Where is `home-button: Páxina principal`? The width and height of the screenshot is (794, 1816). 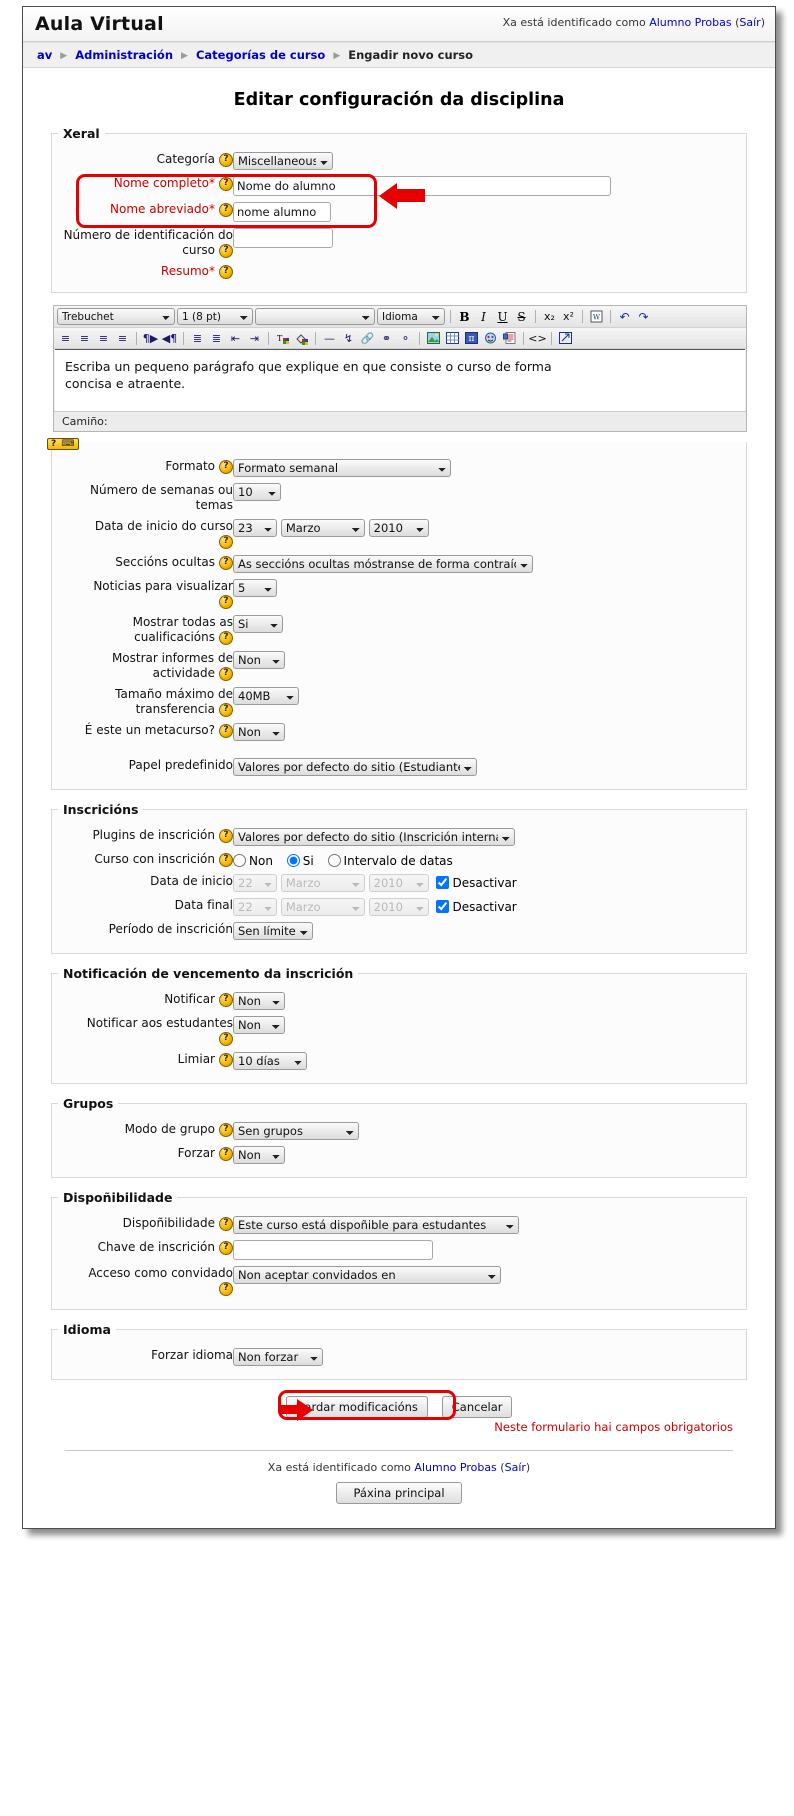
home-button: Páxina principal is located at coordinates (399, 1493).